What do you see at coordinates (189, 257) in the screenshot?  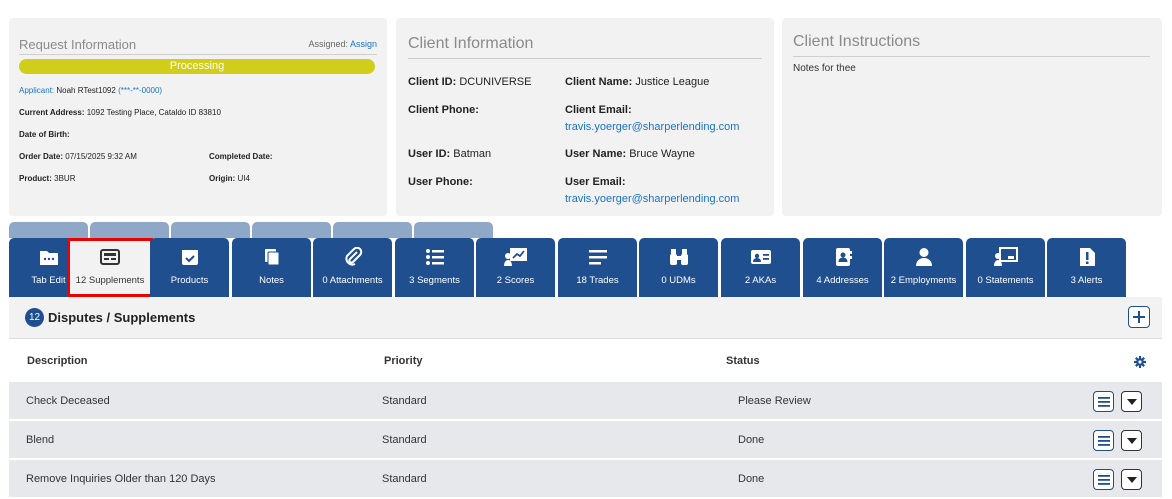 I see `box-check-icon` at bounding box center [189, 257].